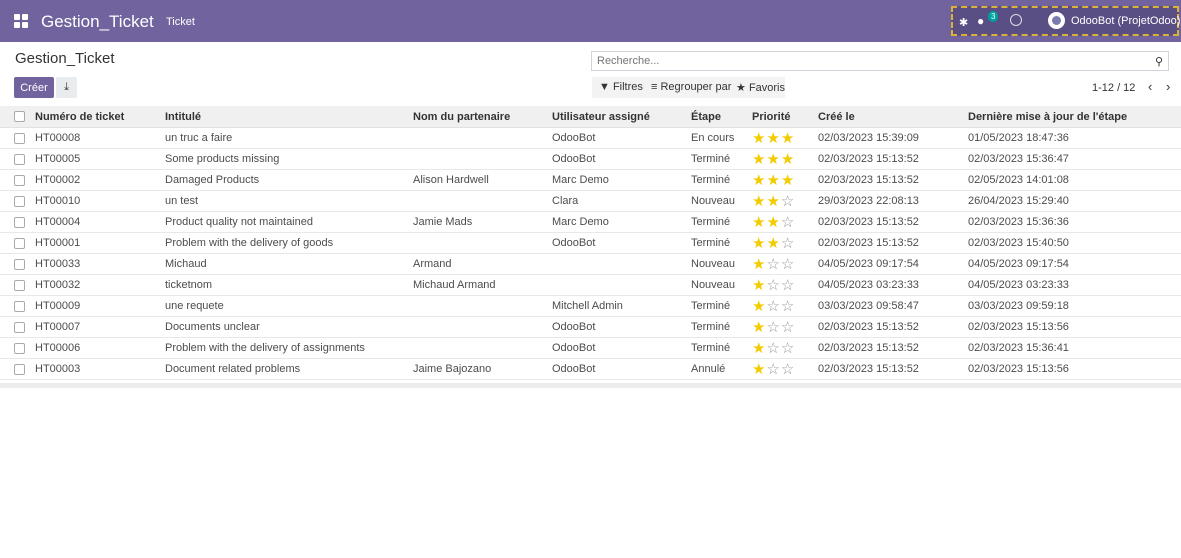  What do you see at coordinates (482, 117) in the screenshot?
I see `column-header: Nom du partenaire` at bounding box center [482, 117].